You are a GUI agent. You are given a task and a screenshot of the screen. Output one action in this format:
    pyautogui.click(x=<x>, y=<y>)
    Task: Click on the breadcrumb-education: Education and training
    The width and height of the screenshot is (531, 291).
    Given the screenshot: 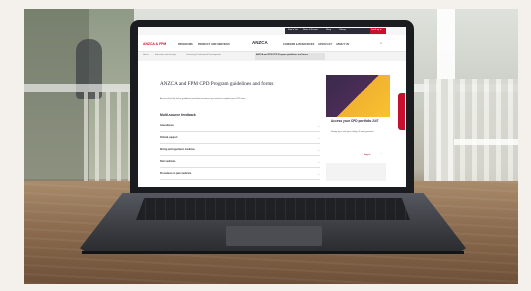 What is the action you would take?
    pyautogui.click(x=165, y=55)
    